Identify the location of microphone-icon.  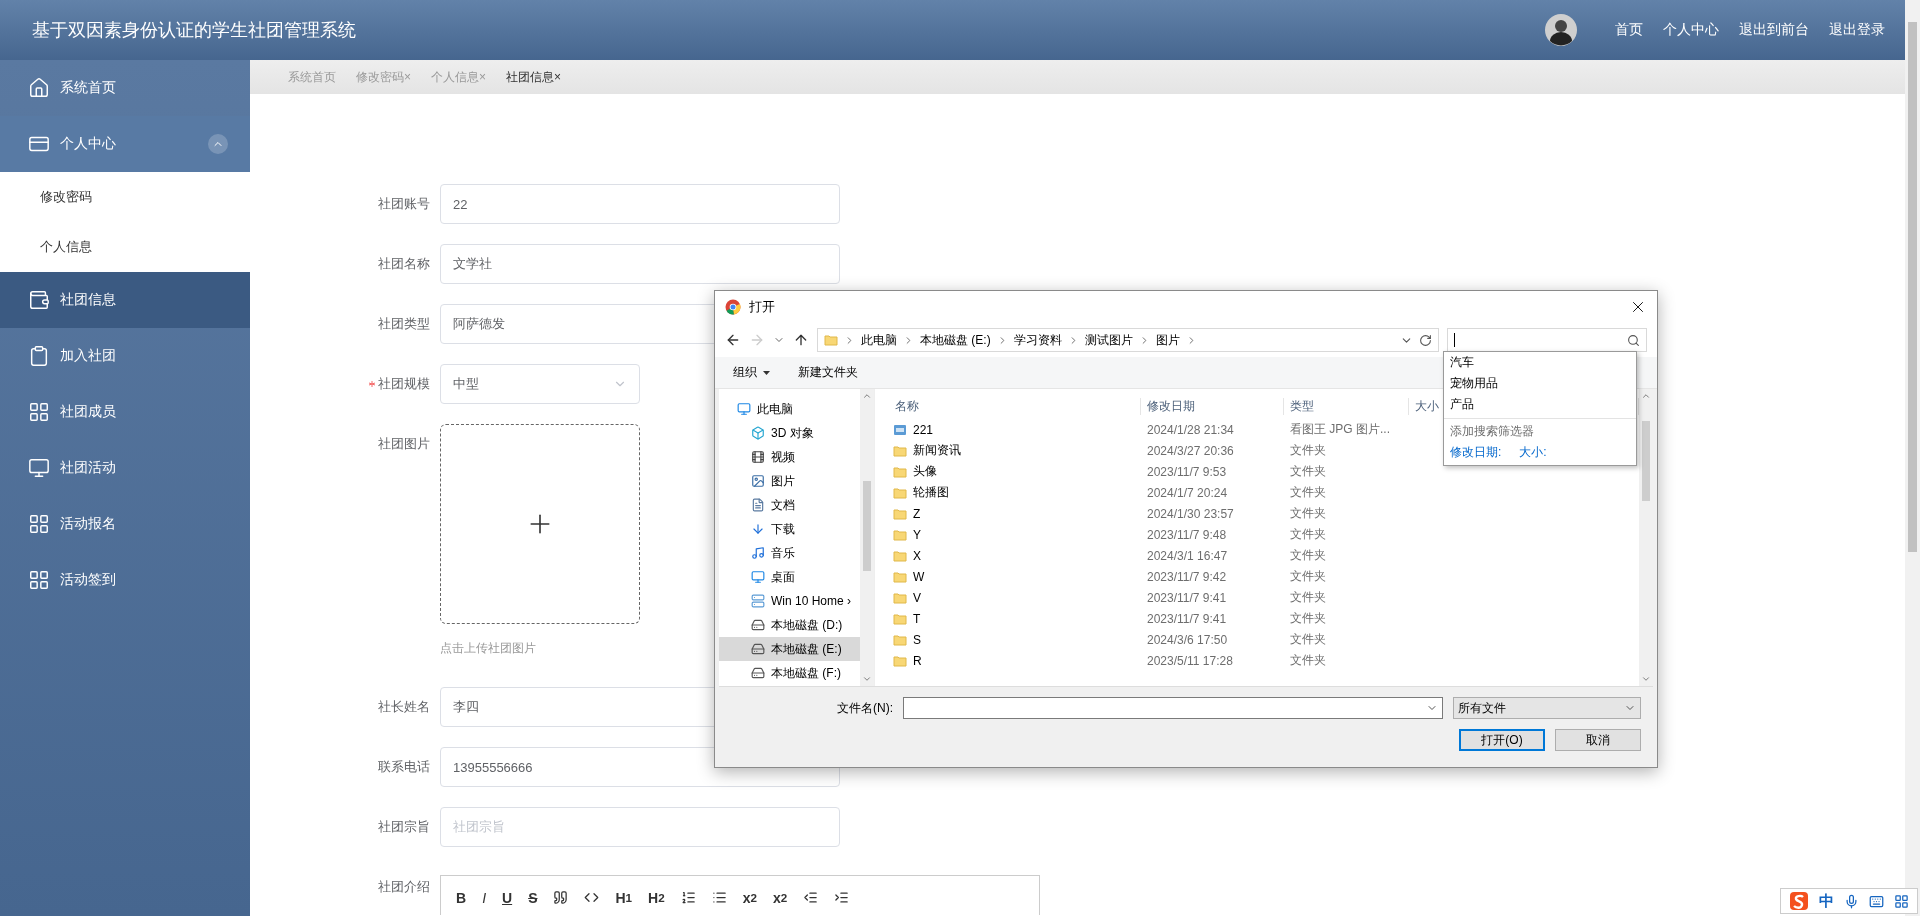
(1851, 901).